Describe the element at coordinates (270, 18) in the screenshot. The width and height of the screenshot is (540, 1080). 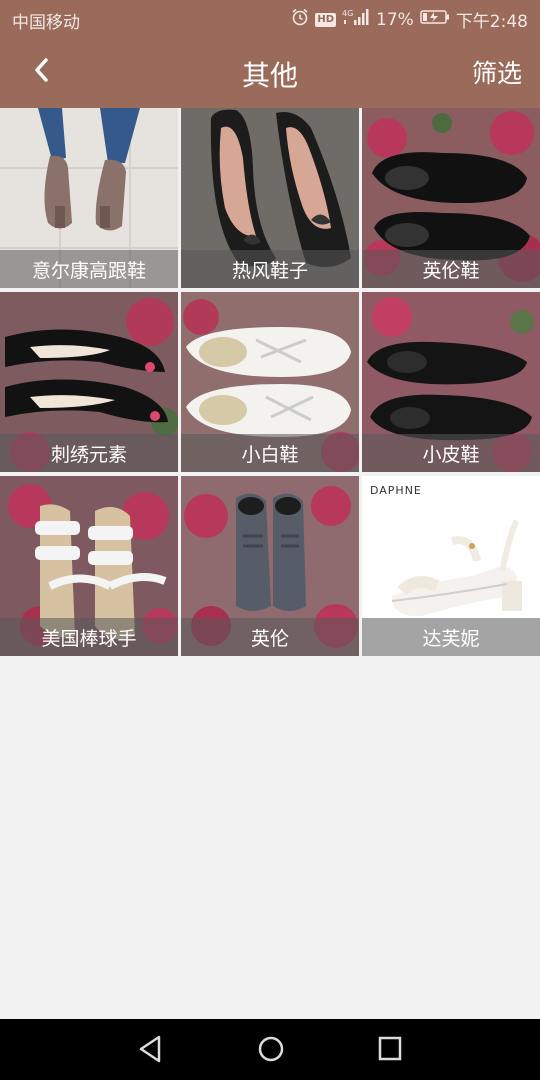
I see `status-bar: 中国移动 HD 4G 17% 下午2:48` at that location.